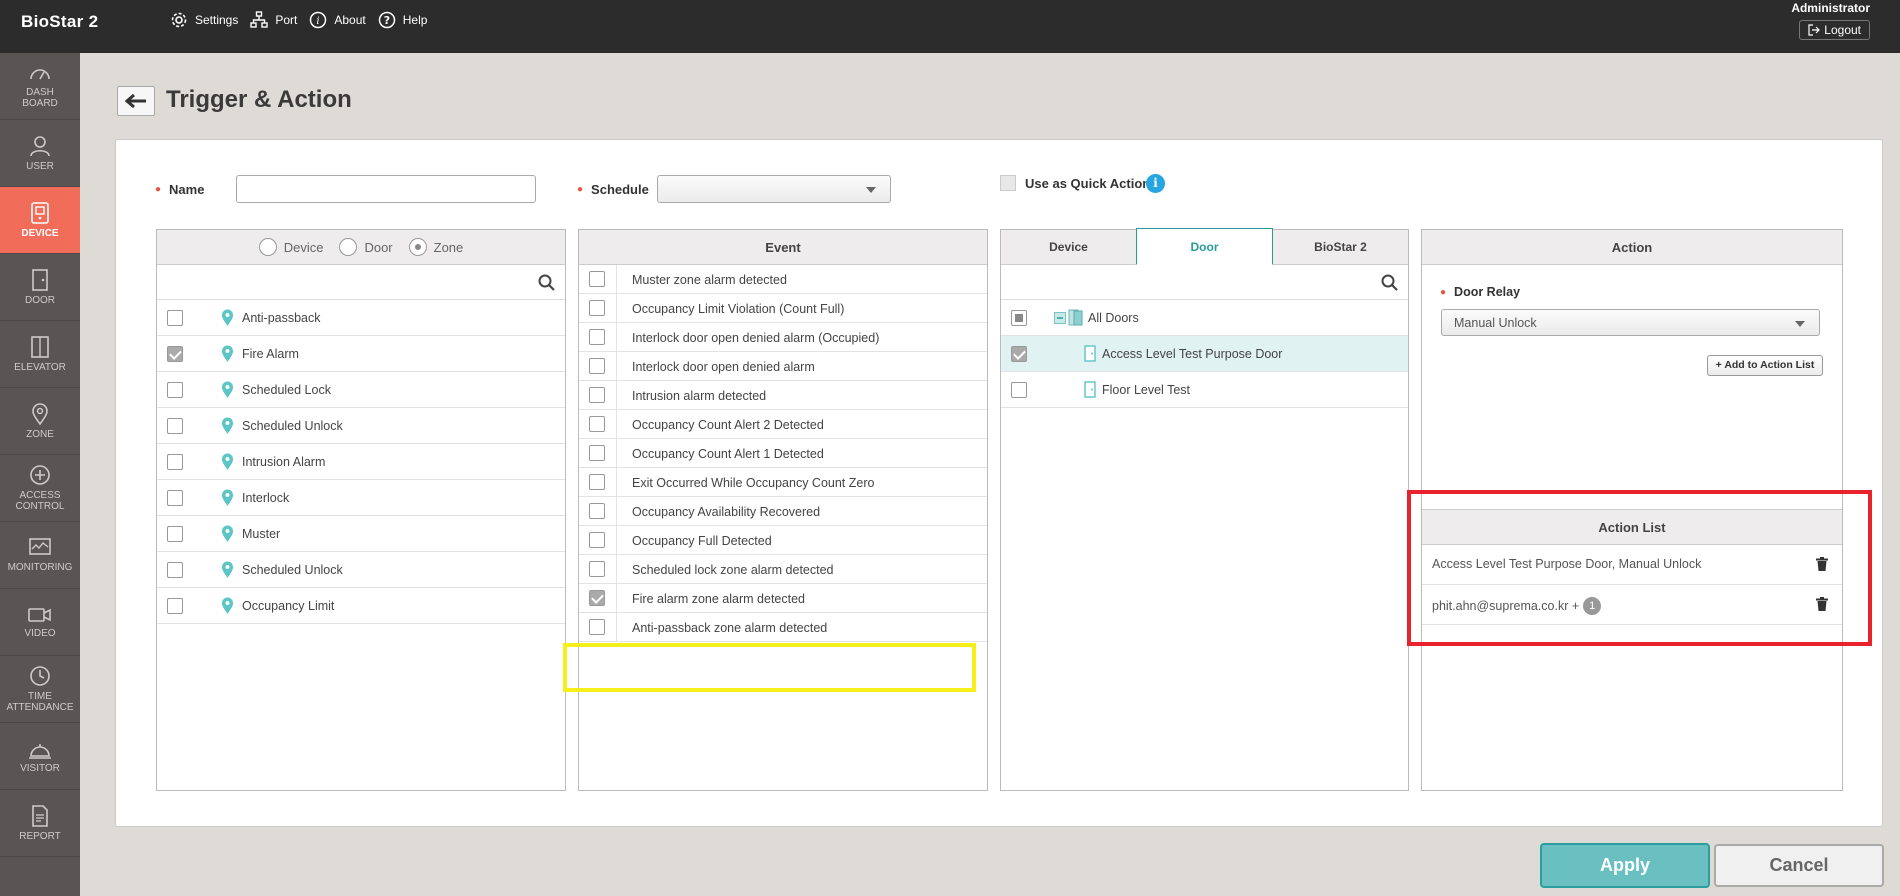 The image size is (1900, 896). Describe the element at coordinates (290, 247) in the screenshot. I see `radio-device: Device` at that location.